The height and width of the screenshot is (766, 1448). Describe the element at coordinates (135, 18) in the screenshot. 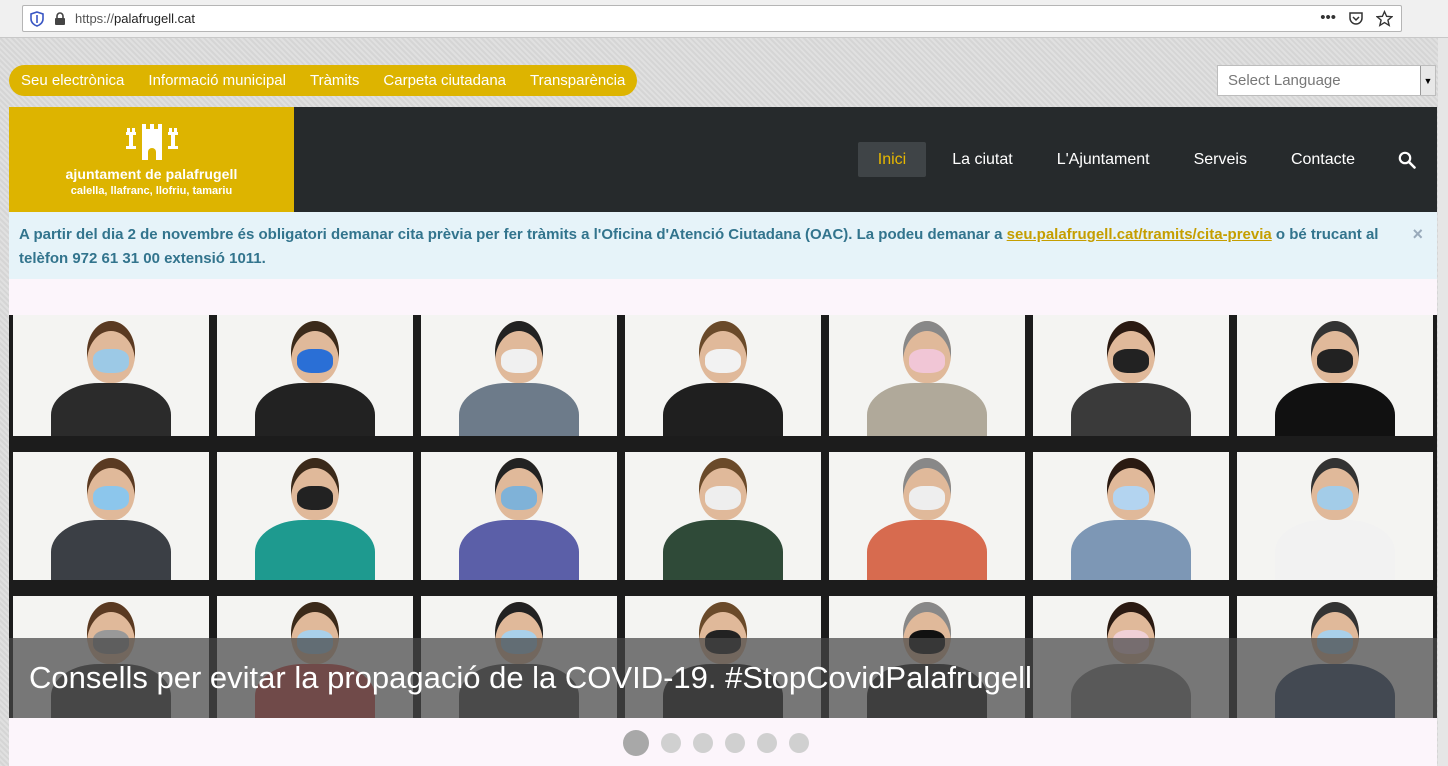

I see `url-text: https://palafrugell.cat` at that location.